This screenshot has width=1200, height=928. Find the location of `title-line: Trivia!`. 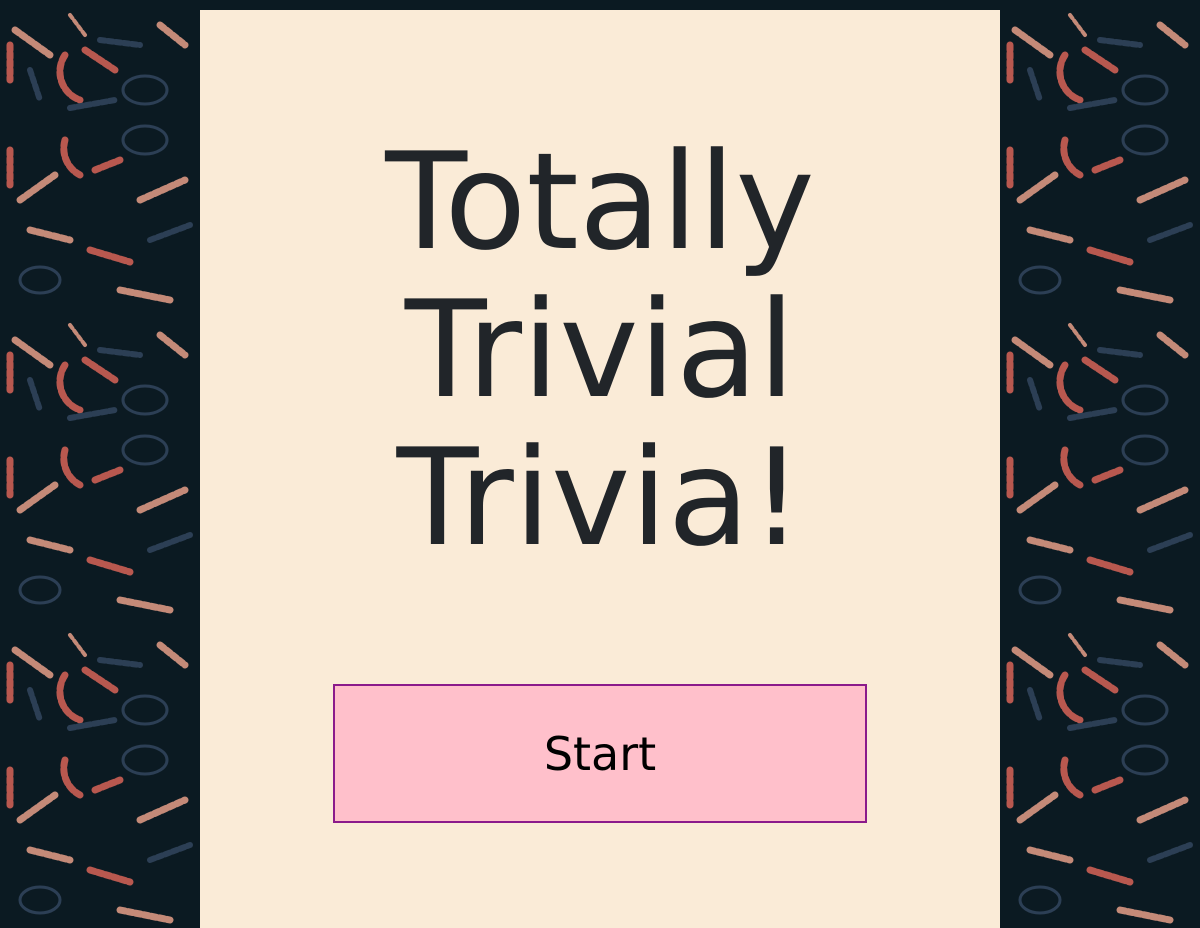

title-line: Trivia! is located at coordinates (600, 498).